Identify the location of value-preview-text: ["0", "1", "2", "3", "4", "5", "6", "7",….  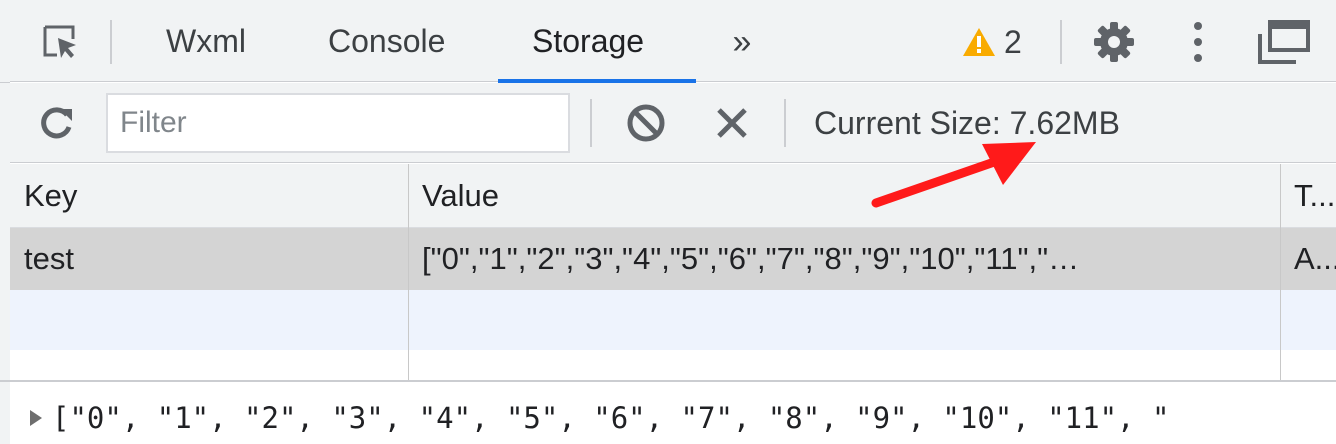
(611, 418).